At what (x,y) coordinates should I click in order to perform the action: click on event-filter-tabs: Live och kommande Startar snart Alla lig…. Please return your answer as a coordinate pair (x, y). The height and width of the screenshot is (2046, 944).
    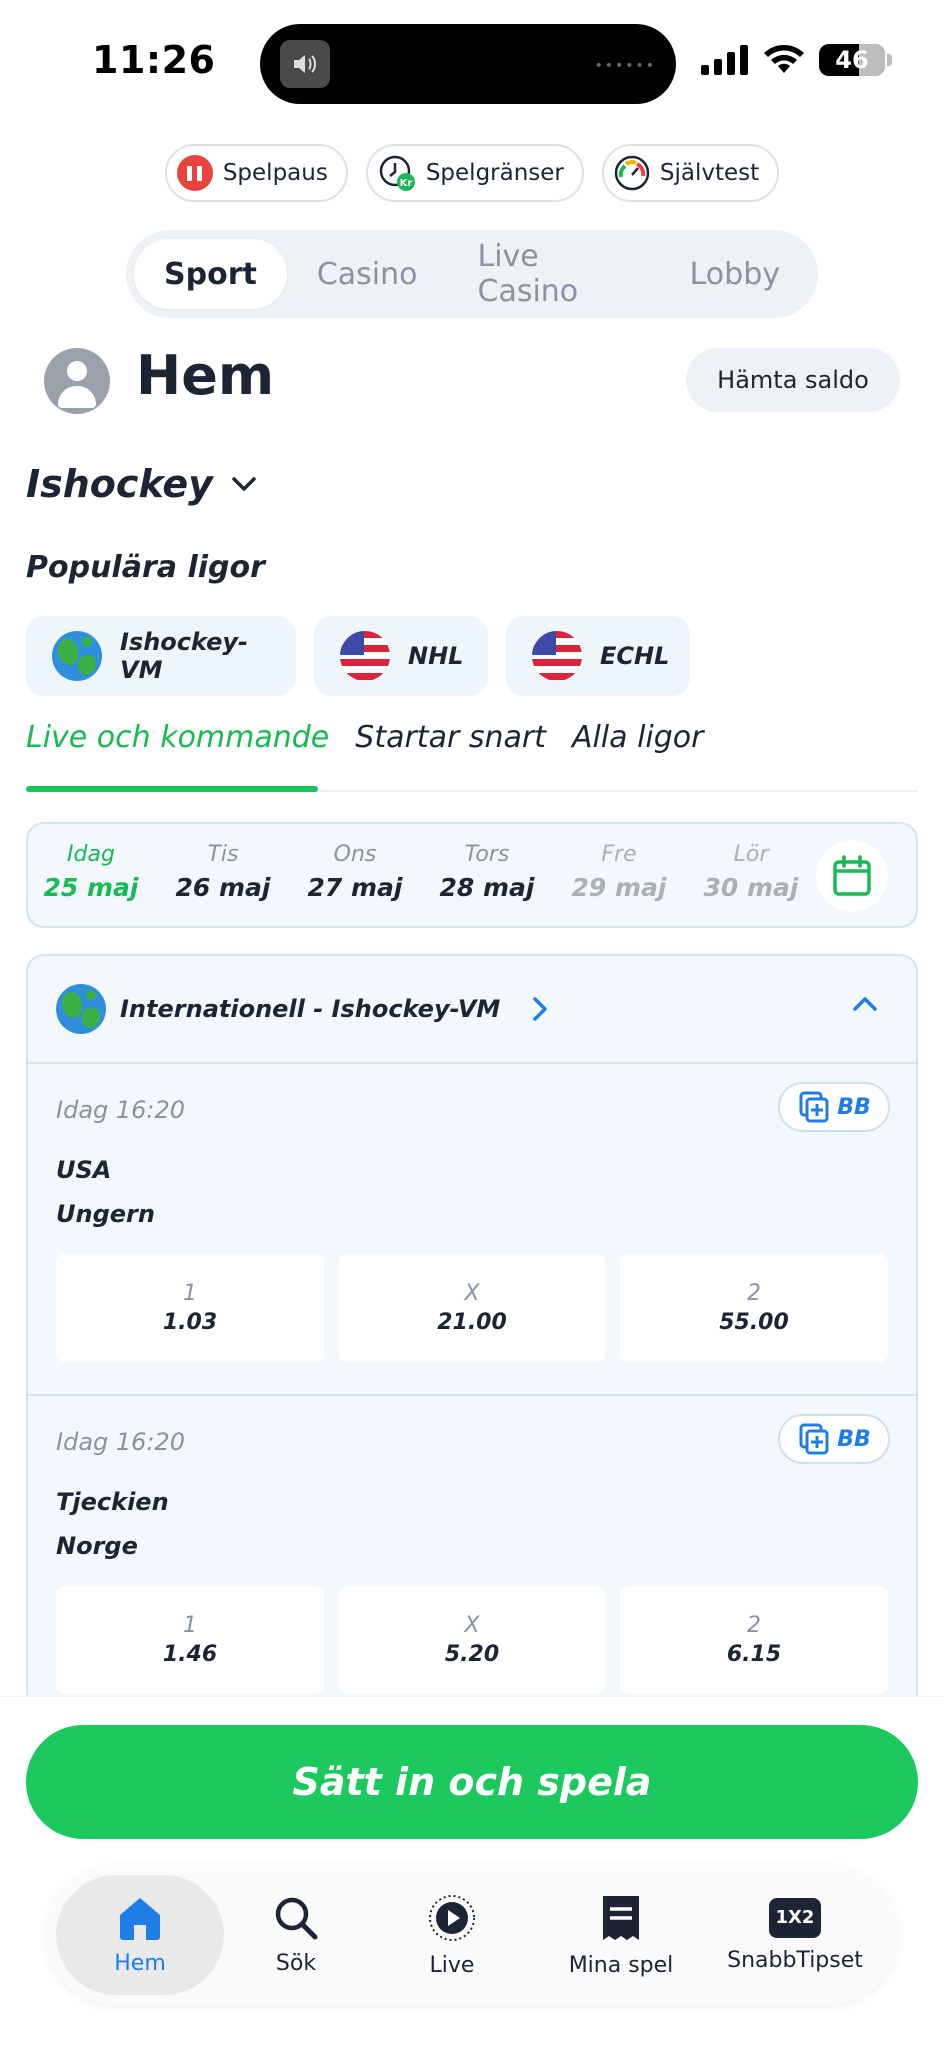
    Looking at the image, I should click on (364, 749).